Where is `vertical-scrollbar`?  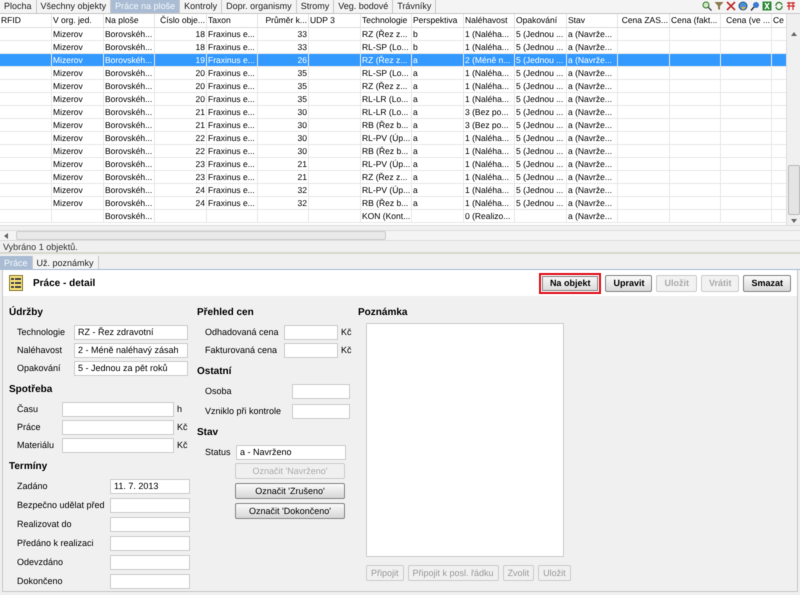
vertical-scrollbar is located at coordinates (793, 119).